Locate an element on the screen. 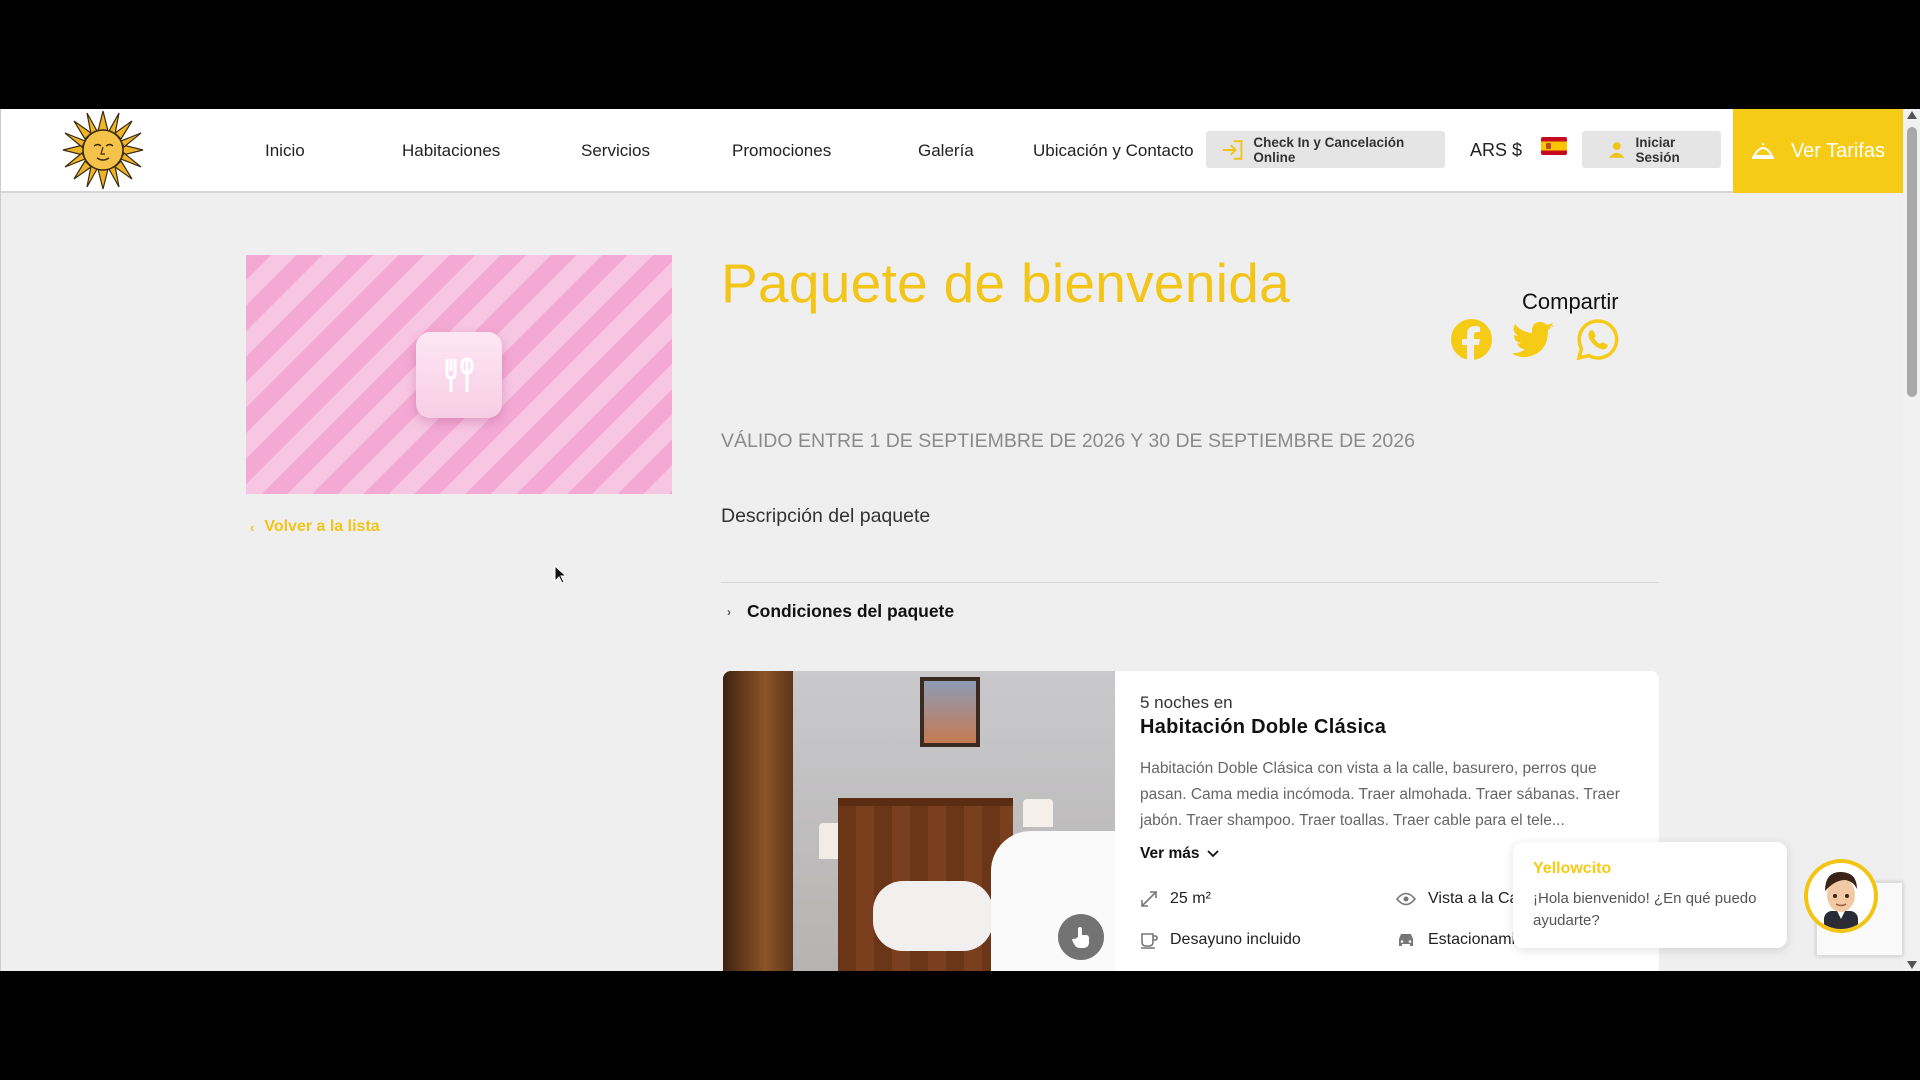 This screenshot has width=1920, height=1080. package-description: Descripción del paquete is located at coordinates (826, 516).